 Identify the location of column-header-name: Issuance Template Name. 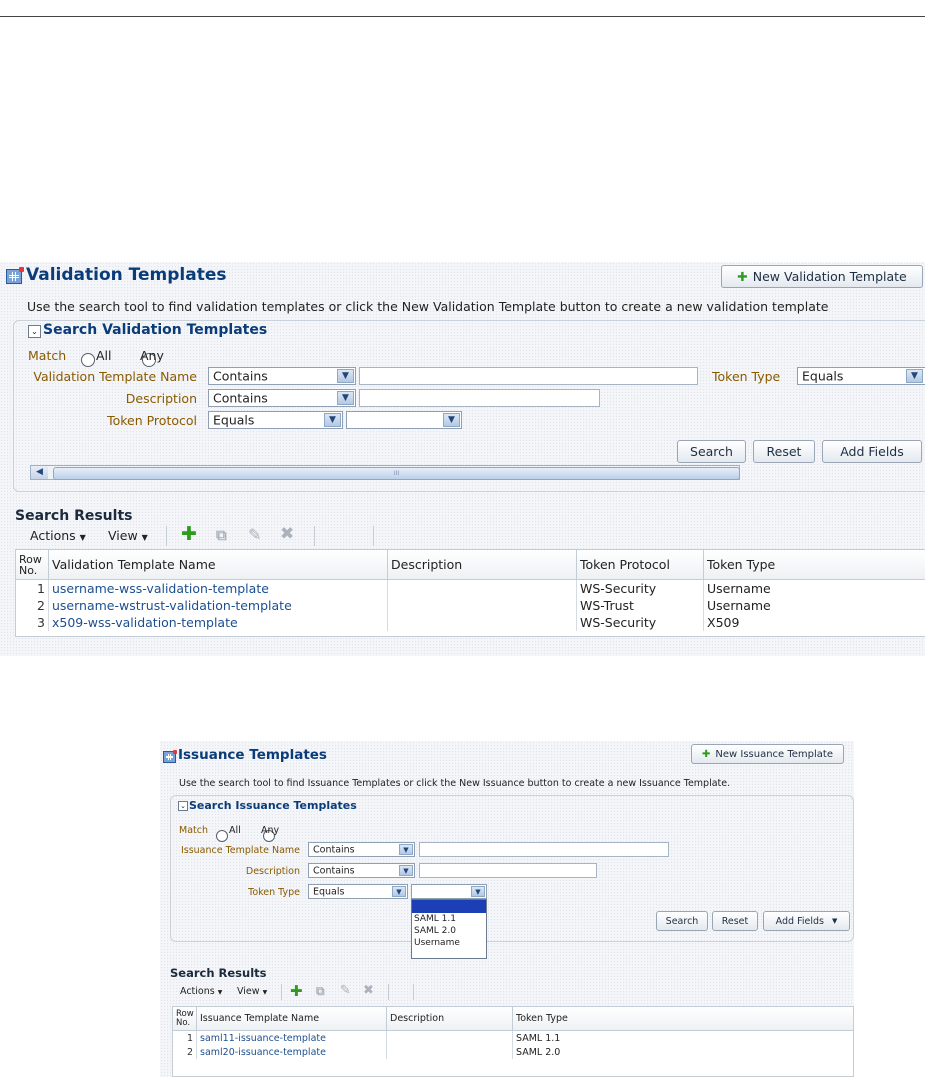
(292, 1019).